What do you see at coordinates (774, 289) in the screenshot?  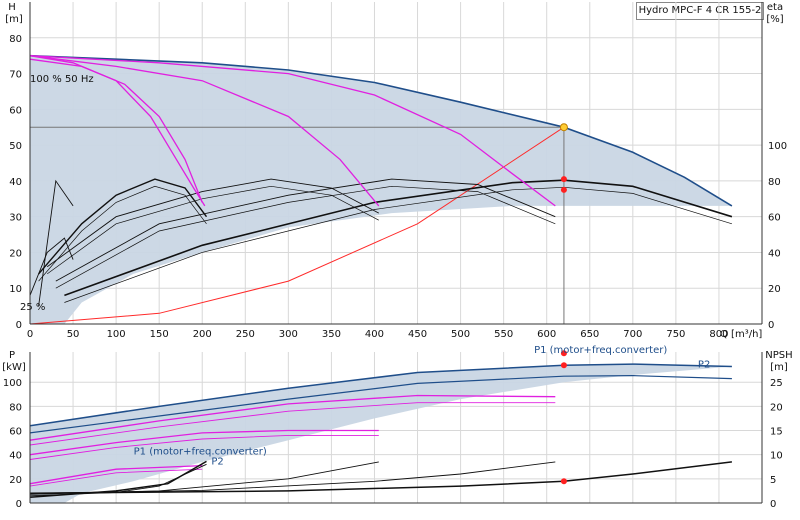 I see `y2-tick-label: 20` at bounding box center [774, 289].